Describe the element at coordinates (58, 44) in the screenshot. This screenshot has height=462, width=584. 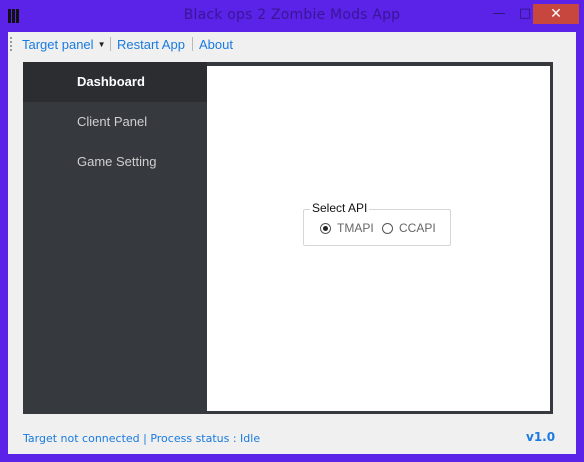
I see `menu-target-panel-label: Target panel` at that location.